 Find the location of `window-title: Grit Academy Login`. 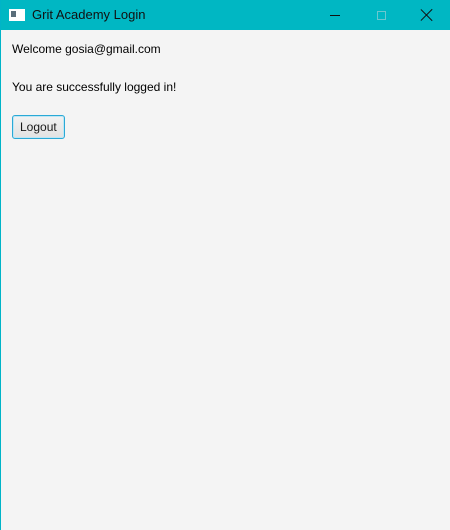

window-title: Grit Academy Login is located at coordinates (89, 14).